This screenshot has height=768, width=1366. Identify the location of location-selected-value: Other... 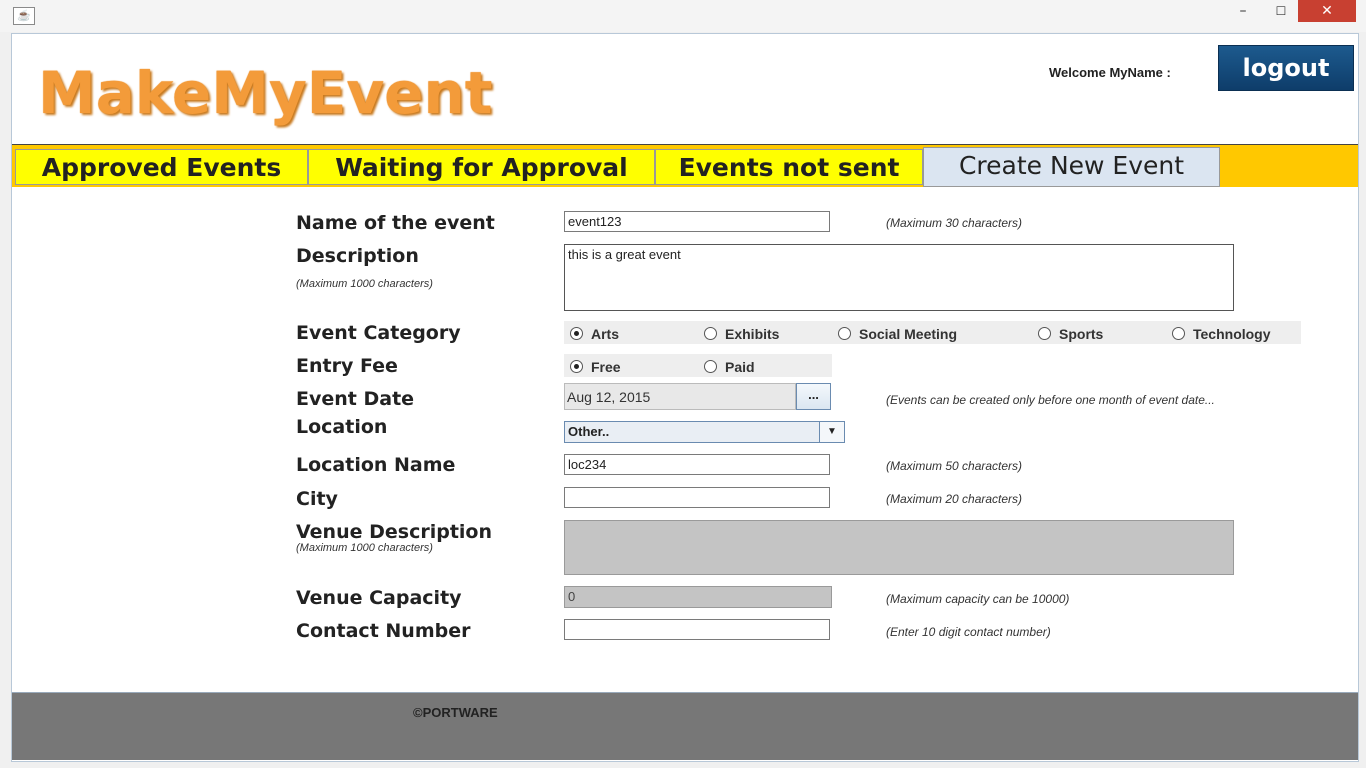
(589, 431).